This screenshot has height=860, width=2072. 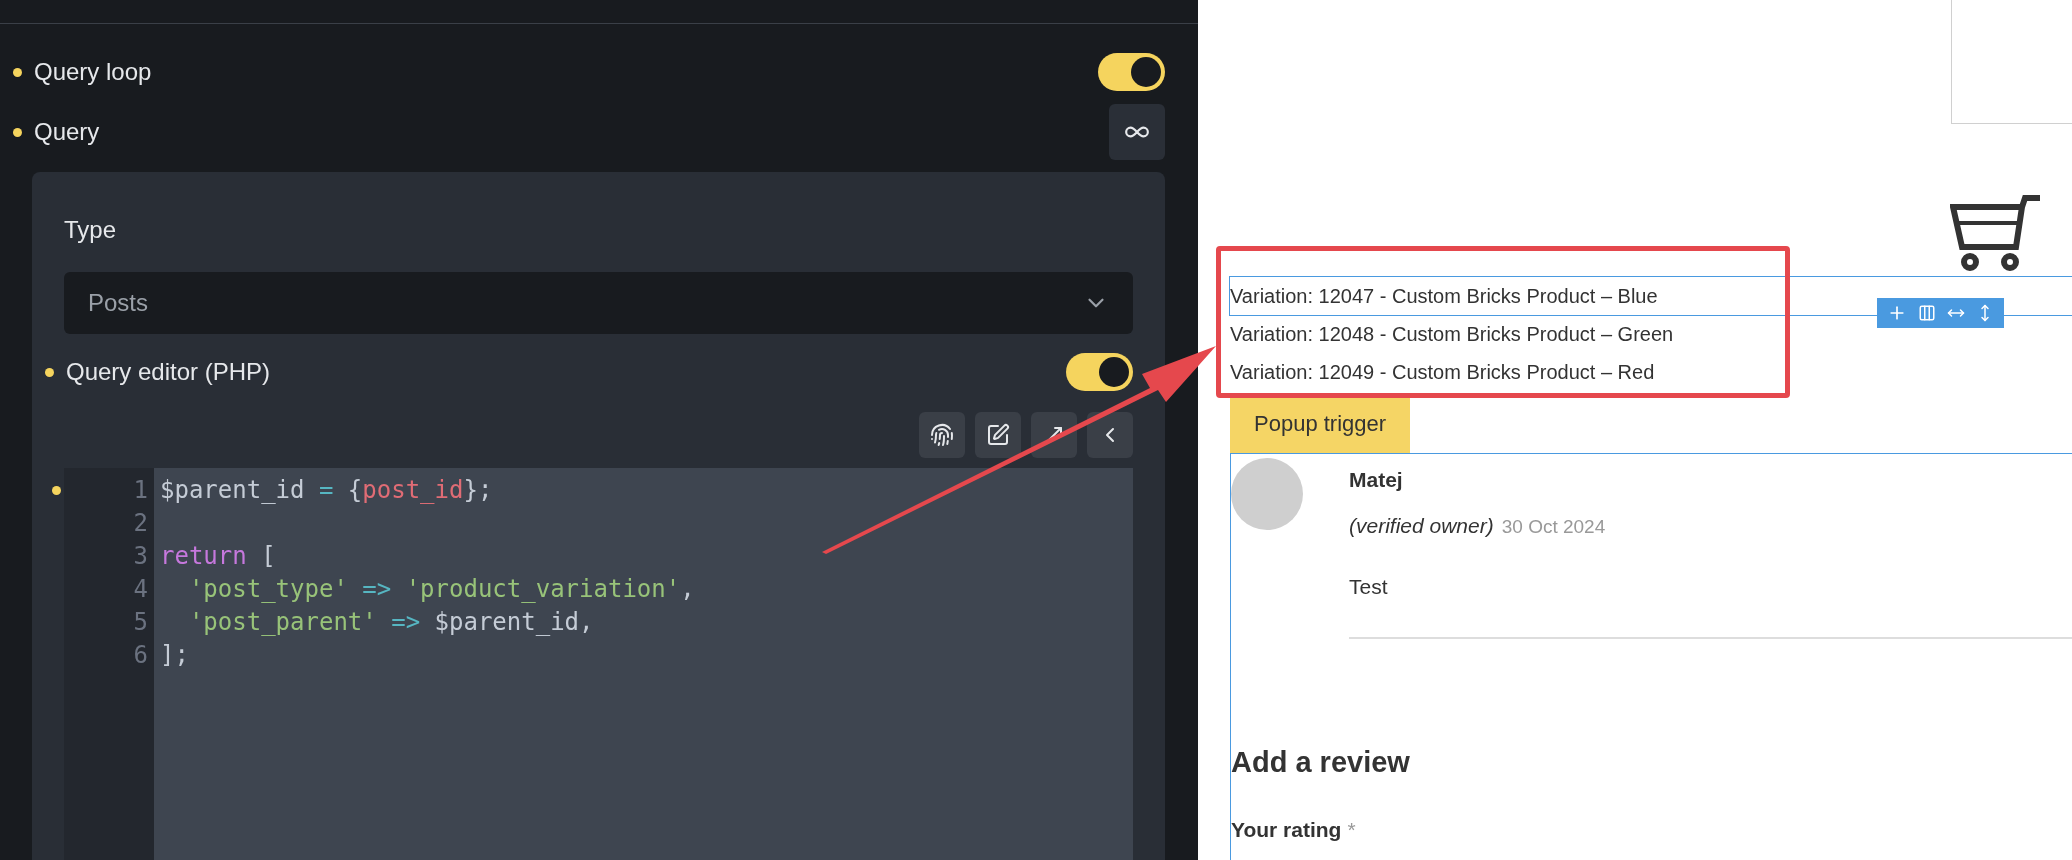 I want to click on fingerprint-icon, so click(x=942, y=435).